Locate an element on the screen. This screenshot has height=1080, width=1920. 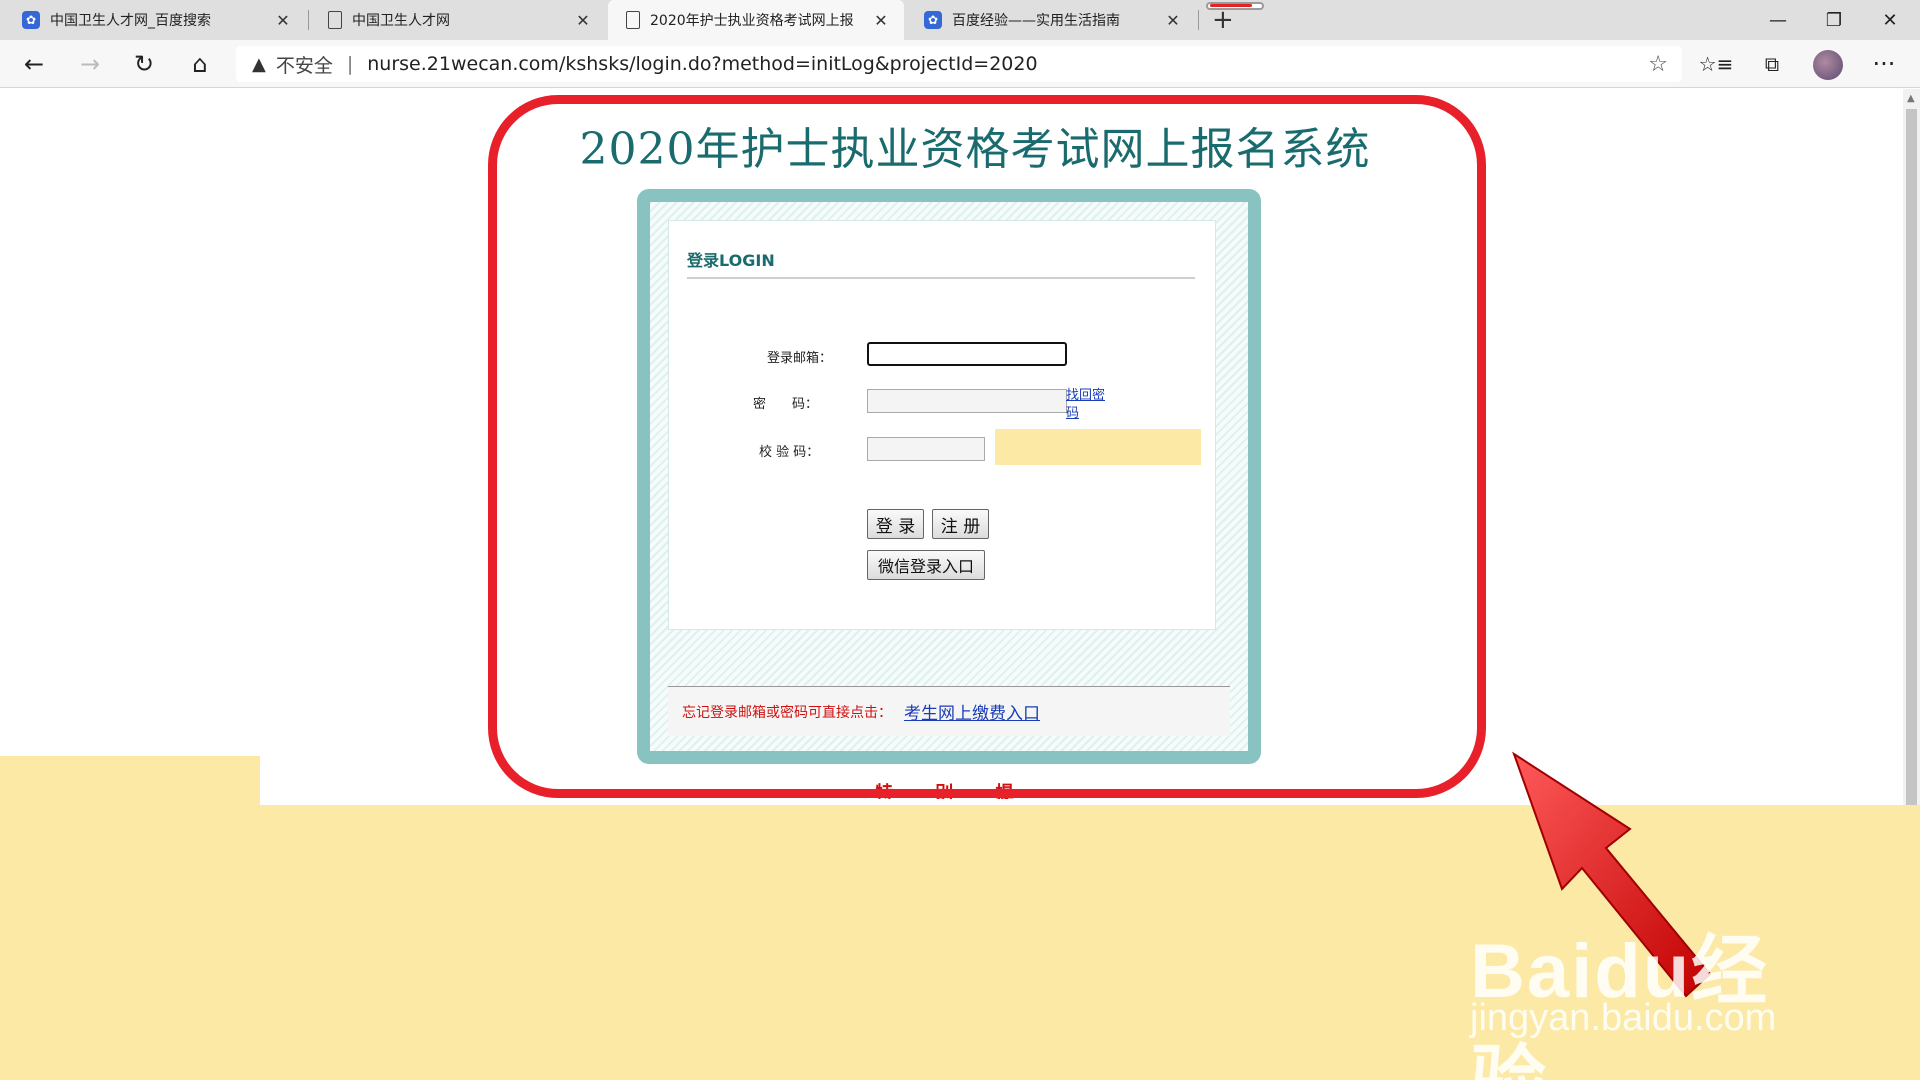
tab-title: 中国卫生人才网 is located at coordinates (401, 21).